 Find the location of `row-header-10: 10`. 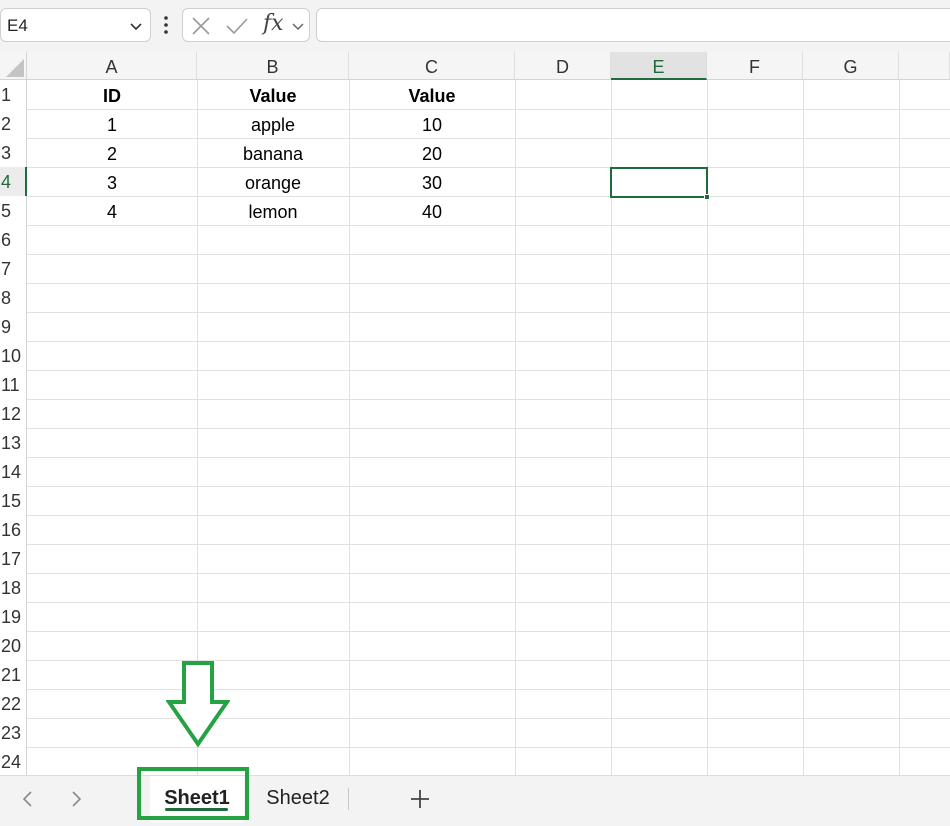

row-header-10: 10 is located at coordinates (13, 355).